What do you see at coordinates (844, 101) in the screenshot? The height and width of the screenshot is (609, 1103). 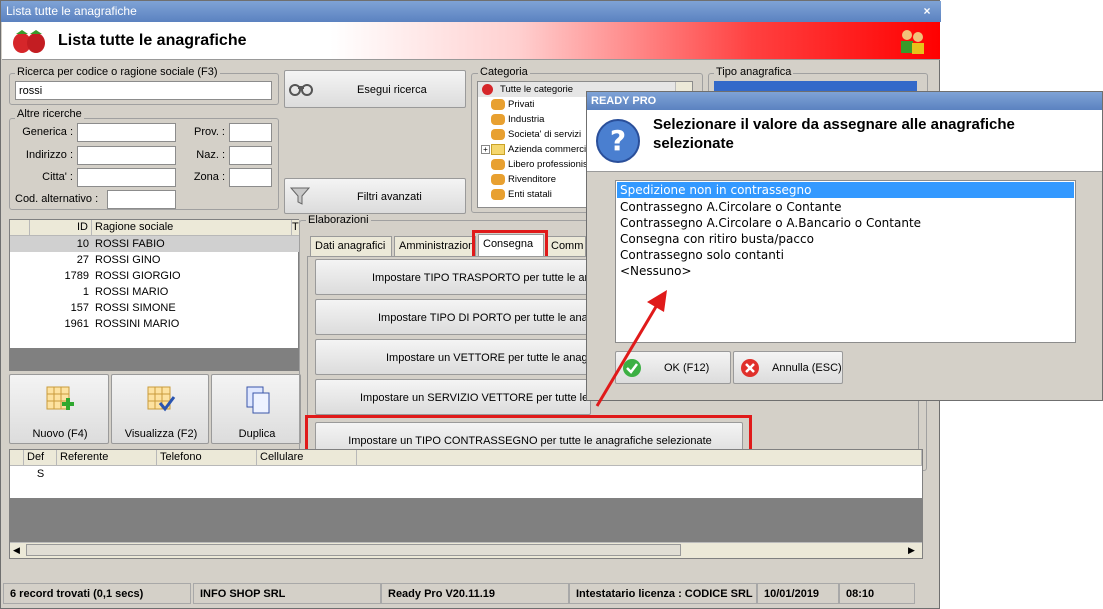 I see `dialog-titlebar: READY PRO` at bounding box center [844, 101].